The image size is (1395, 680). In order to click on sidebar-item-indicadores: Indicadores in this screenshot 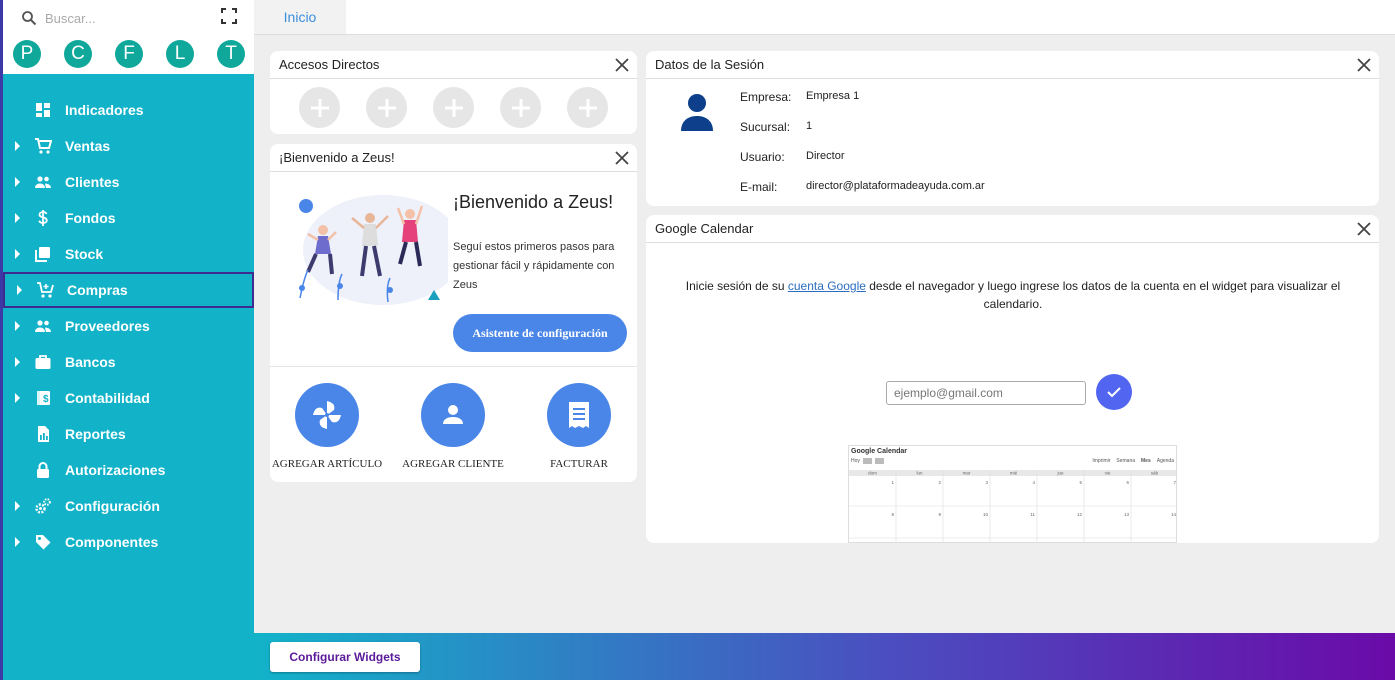, I will do `click(128, 110)`.